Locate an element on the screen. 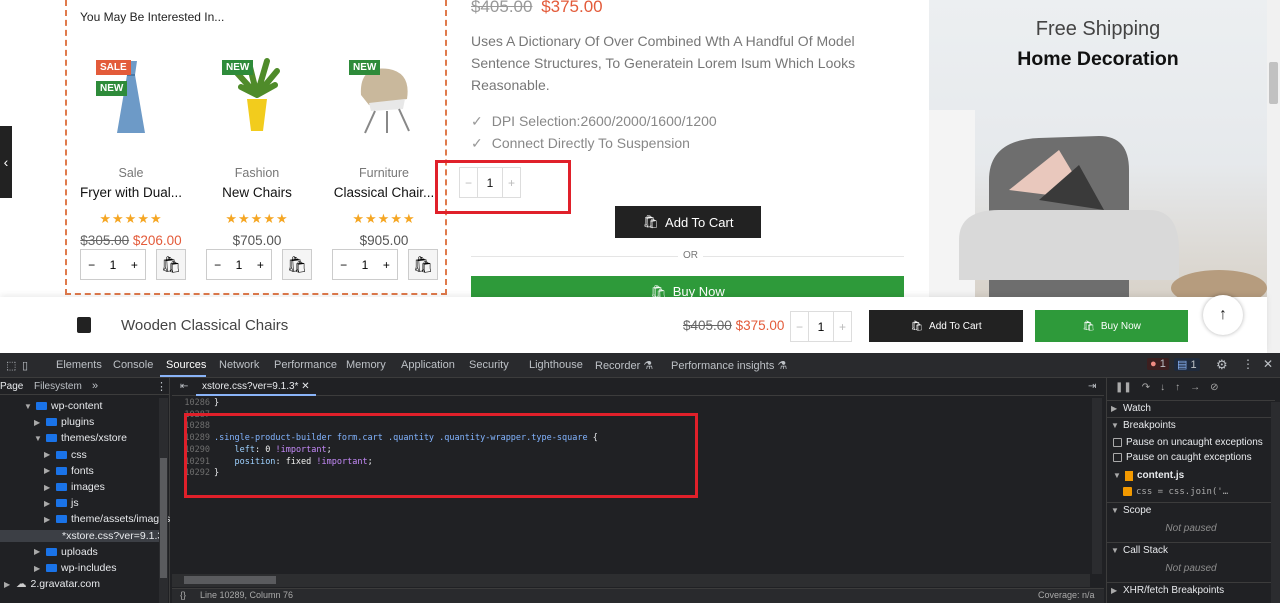 This screenshot has height=603, width=1280. tree-item: ▶ ☁ 2.gravatar.com is located at coordinates (52, 584).